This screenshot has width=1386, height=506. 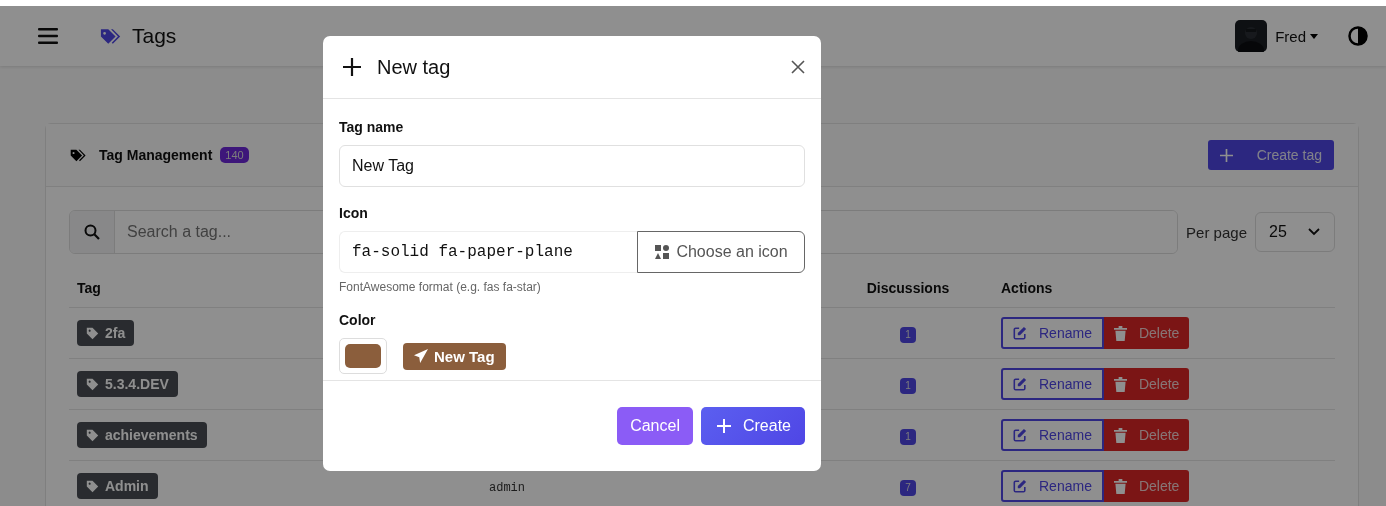 I want to click on table-cell: admin, so click(x=507, y=488).